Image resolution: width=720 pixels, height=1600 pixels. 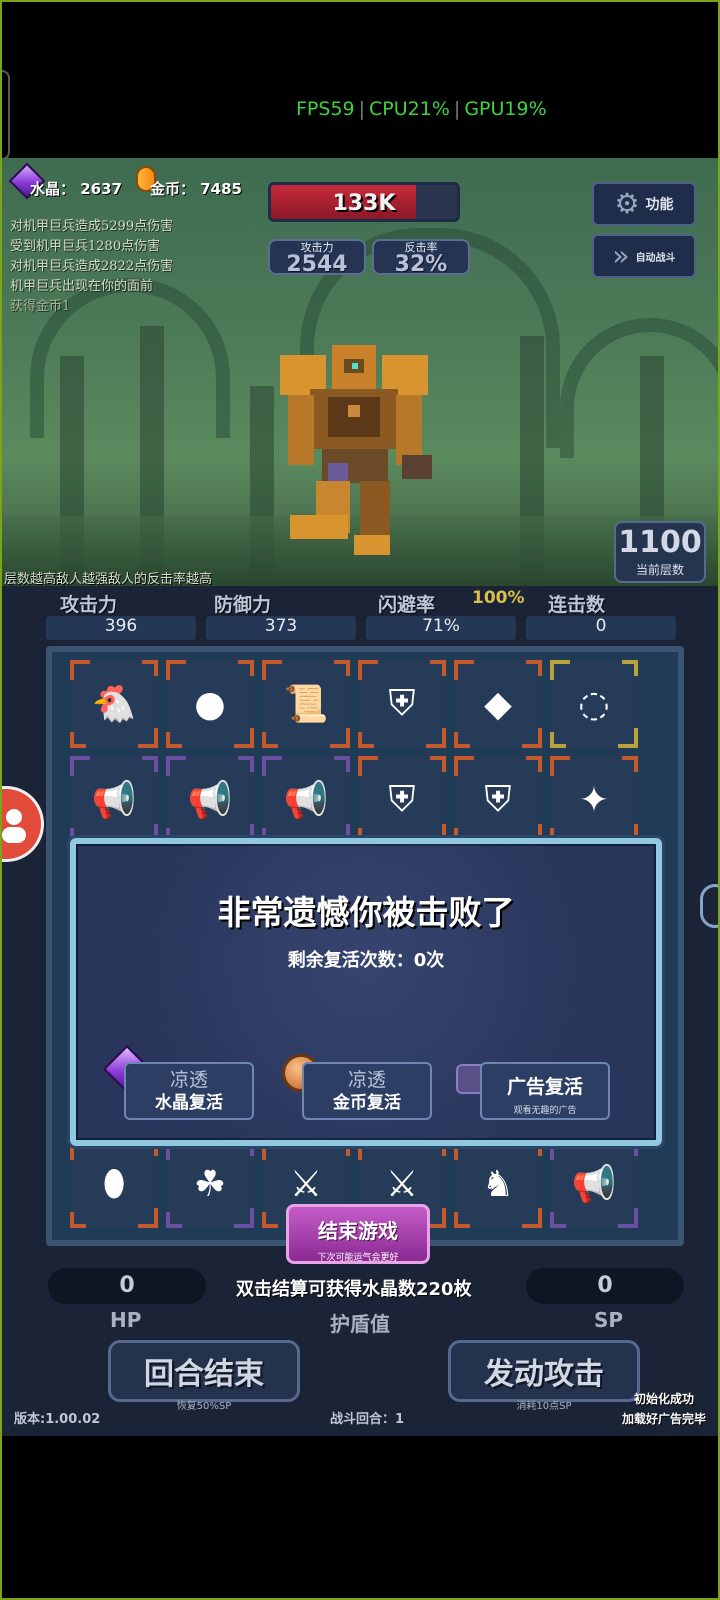 What do you see at coordinates (210, 704) in the screenshot?
I see `item-slot: ●` at bounding box center [210, 704].